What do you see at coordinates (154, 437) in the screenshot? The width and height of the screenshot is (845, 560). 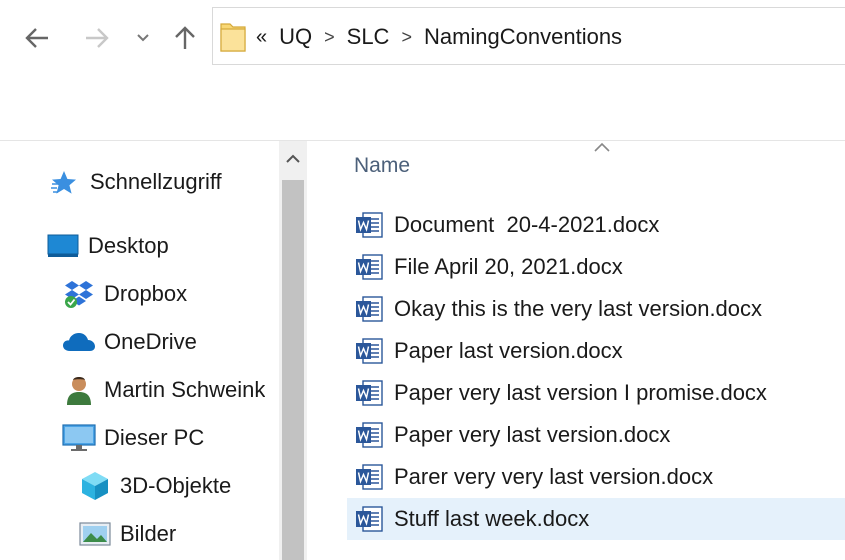 I see `nav-item-label: Dieser PC` at bounding box center [154, 437].